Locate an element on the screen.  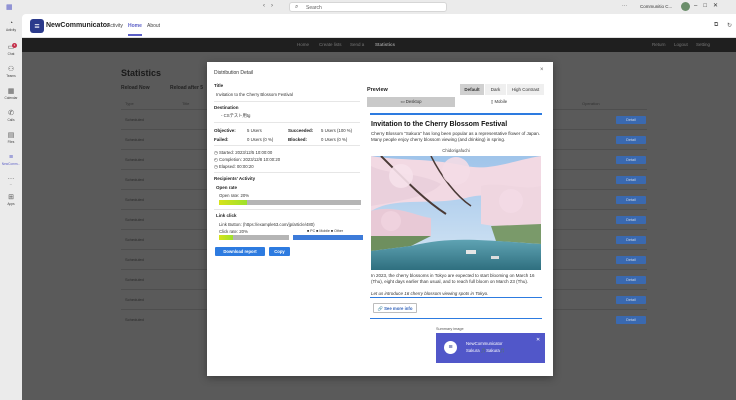
file-icon: ▤ is located at coordinates (11, 135).